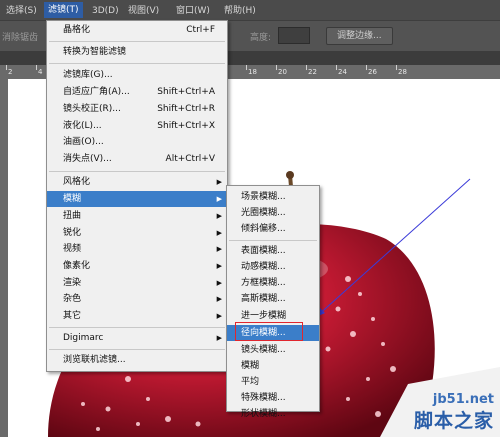 This screenshot has height=437, width=500. Describe the element at coordinates (137, 159) in the screenshot. I see `menu-item-vanishing-point: 消失点(V)... Alt+Ctrl+V` at that location.